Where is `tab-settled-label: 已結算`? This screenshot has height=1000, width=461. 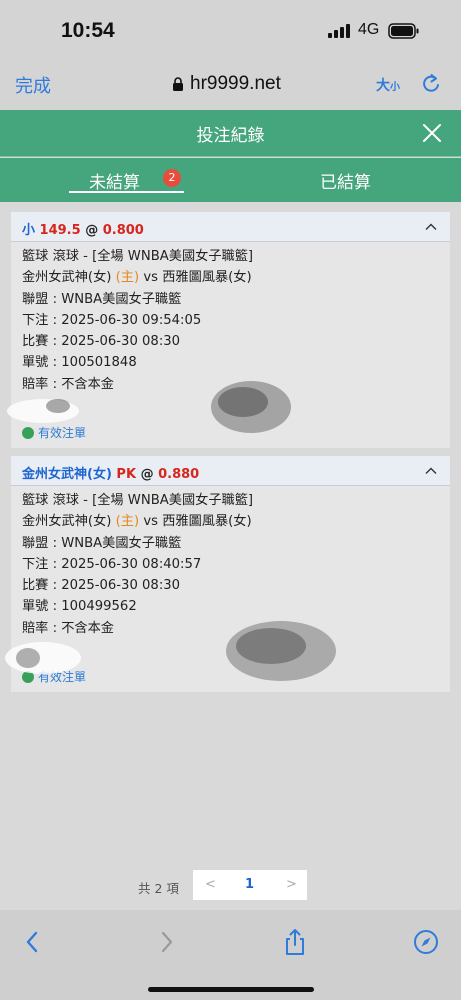 tab-settled-label: 已結算 is located at coordinates (345, 183).